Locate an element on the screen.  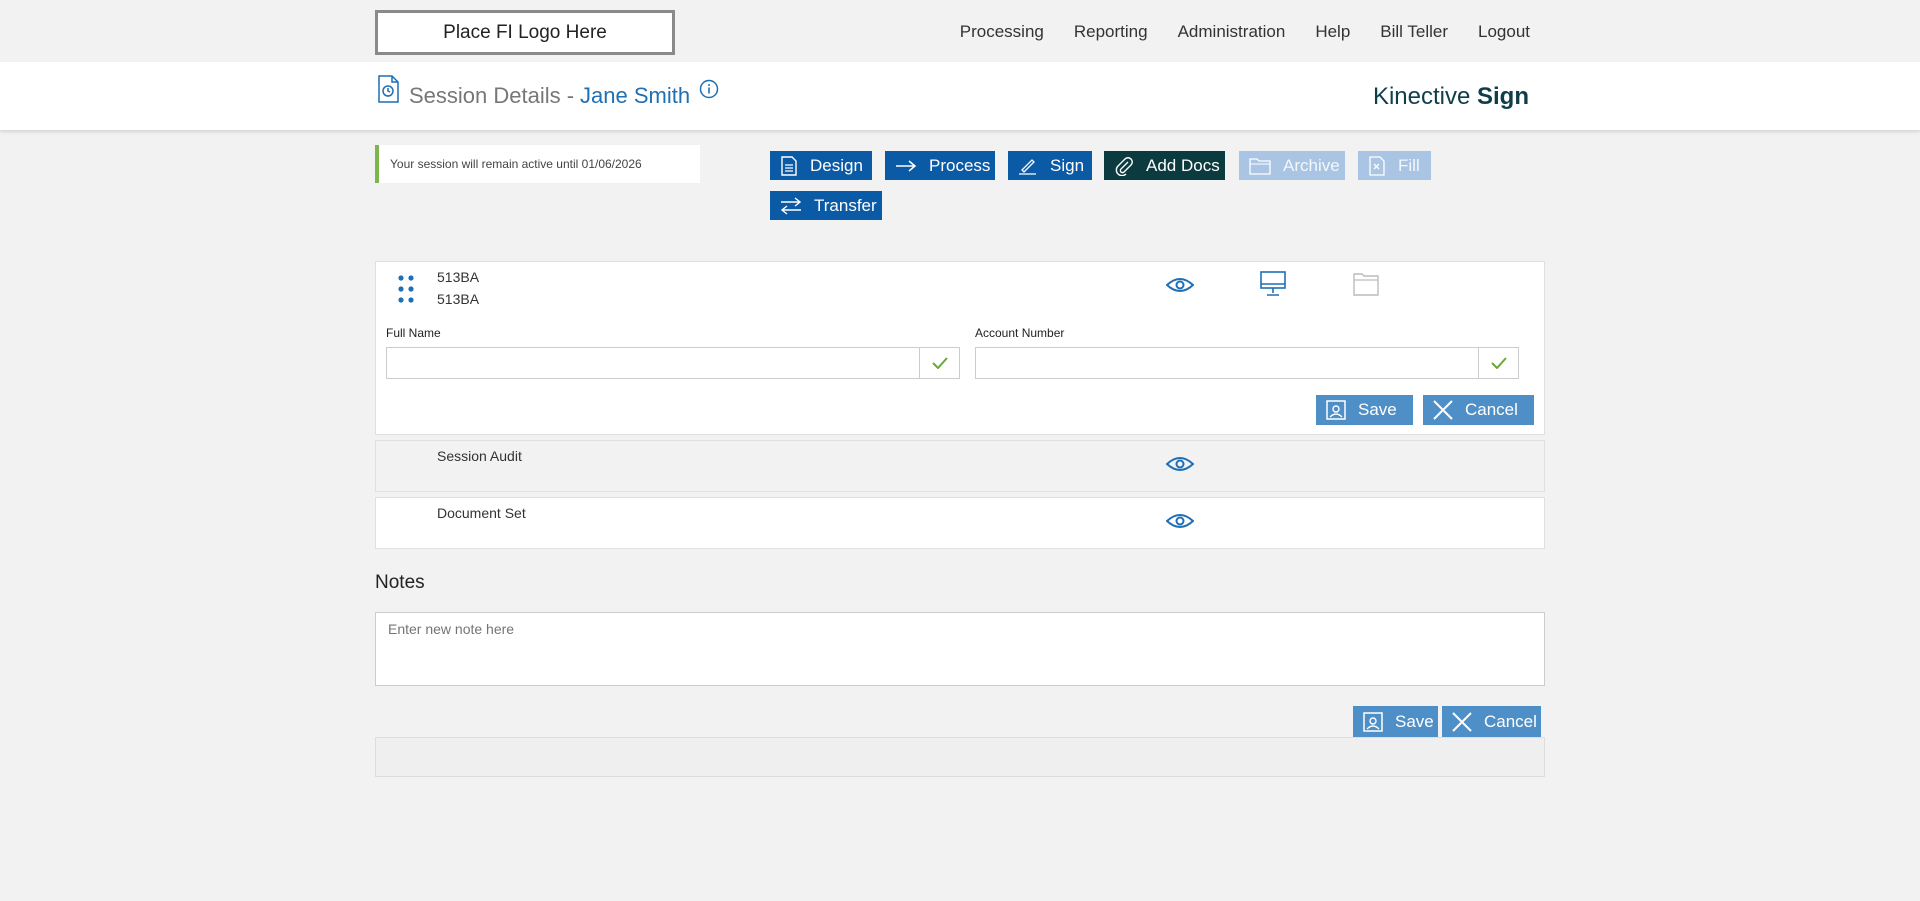
transfer-button: Transfer is located at coordinates (826, 205).